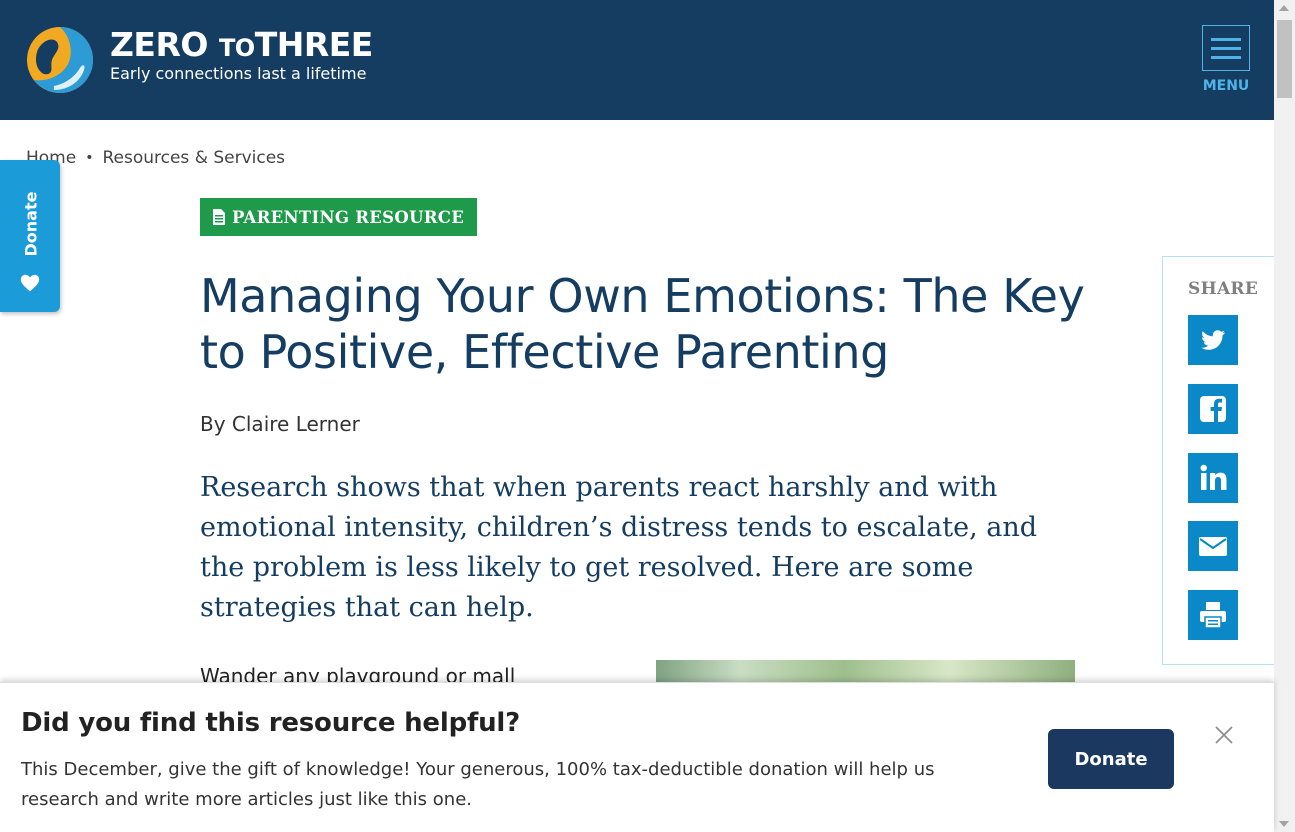  What do you see at coordinates (1284, 824) in the screenshot?
I see `scroll-down-arrow-icon` at bounding box center [1284, 824].